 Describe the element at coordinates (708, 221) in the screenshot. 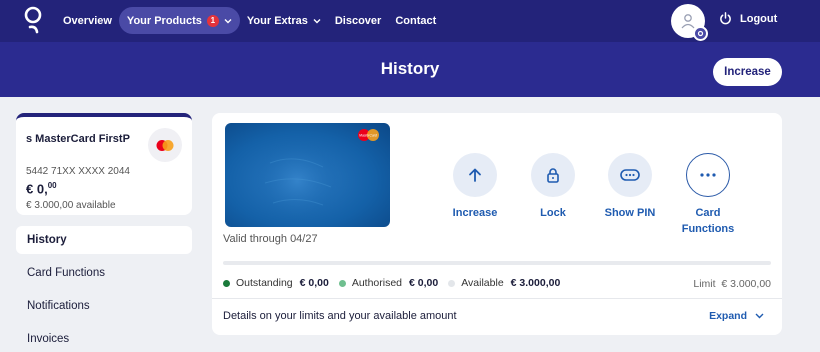

I see `card-functions-action-label: Card Functions` at that location.